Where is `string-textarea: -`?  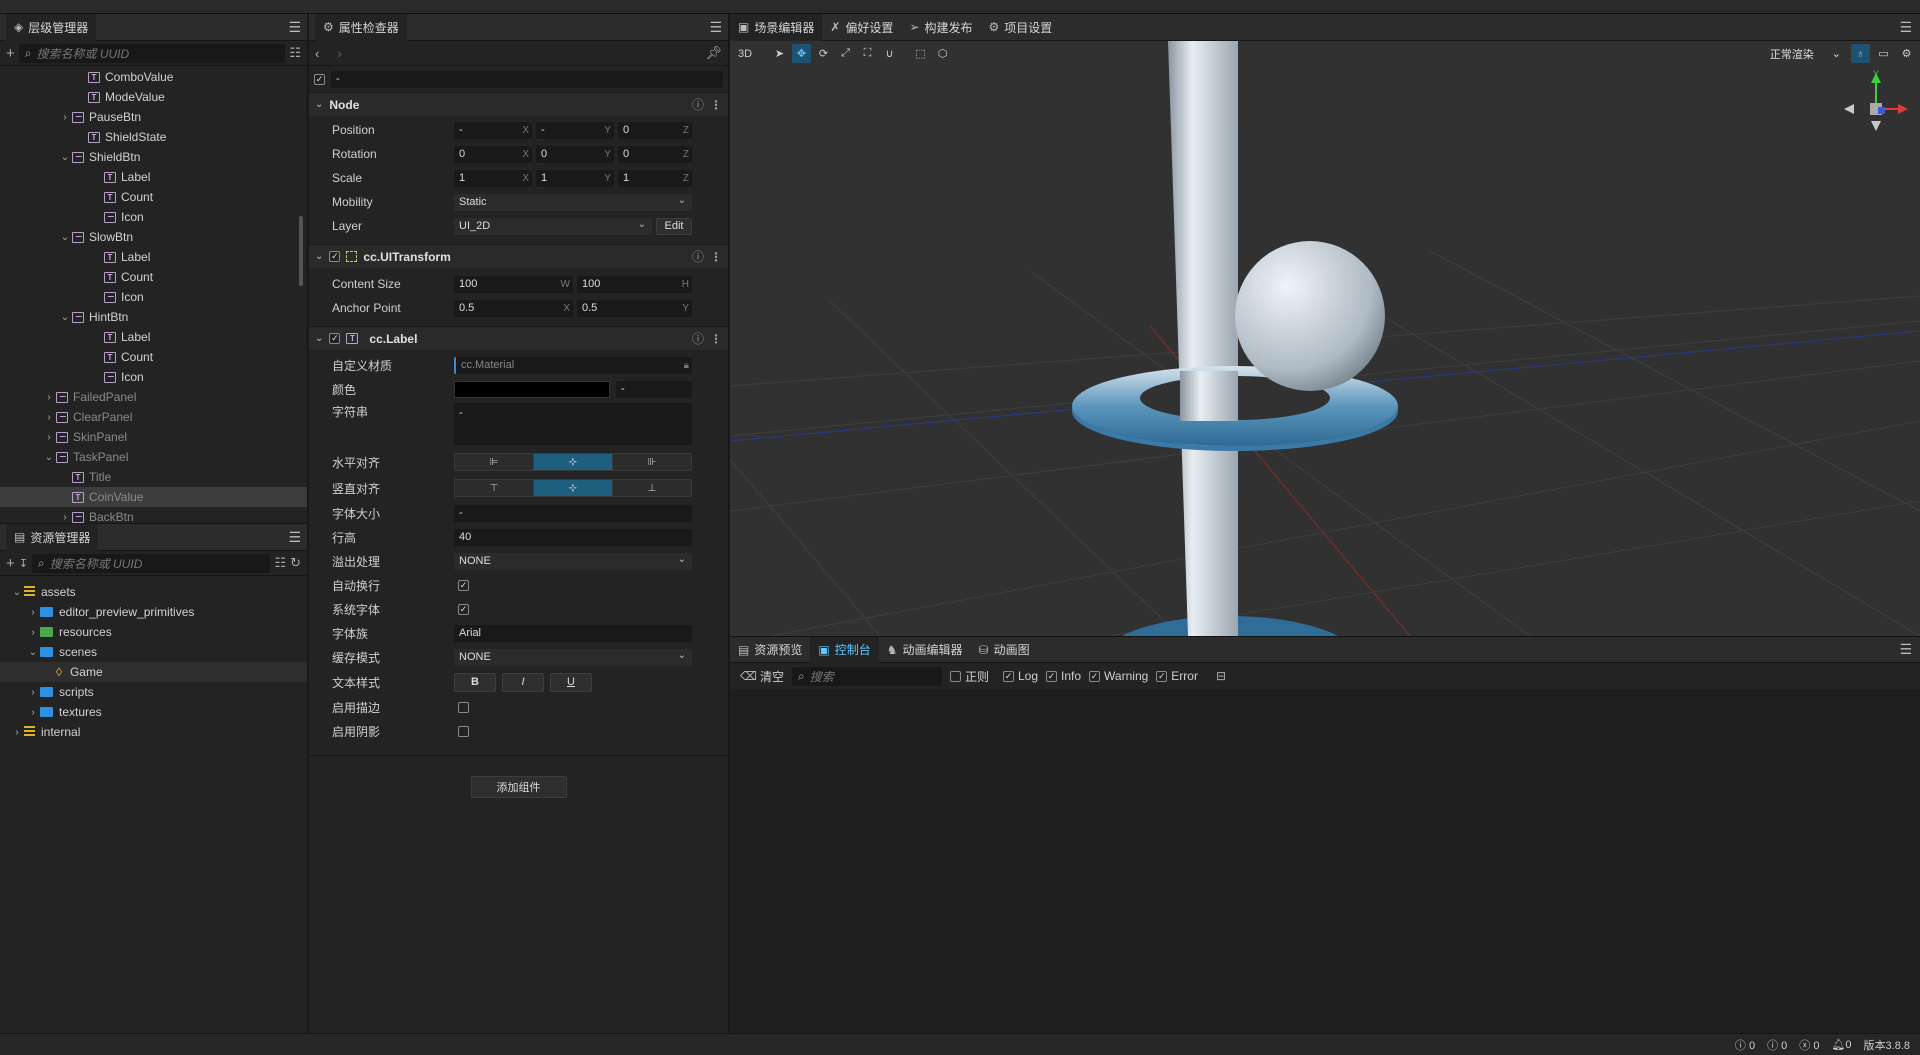
string-textarea: - is located at coordinates (573, 424).